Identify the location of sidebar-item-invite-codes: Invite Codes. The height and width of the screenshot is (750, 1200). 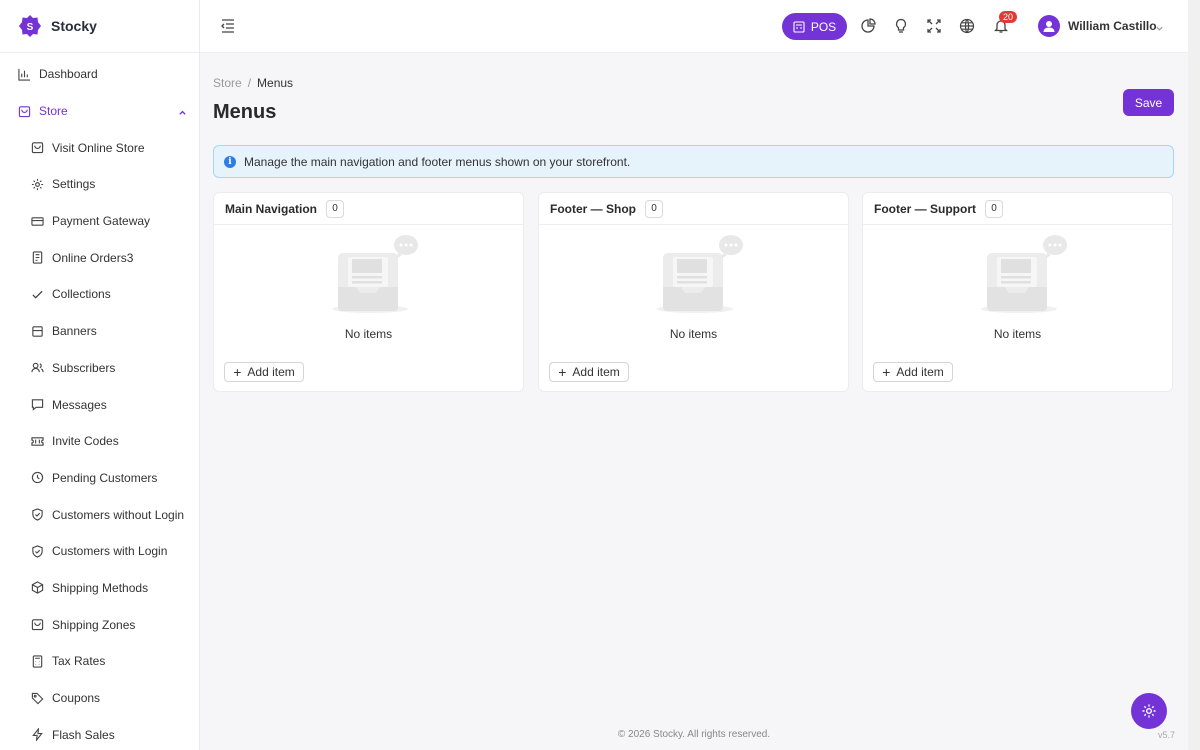
(99, 441).